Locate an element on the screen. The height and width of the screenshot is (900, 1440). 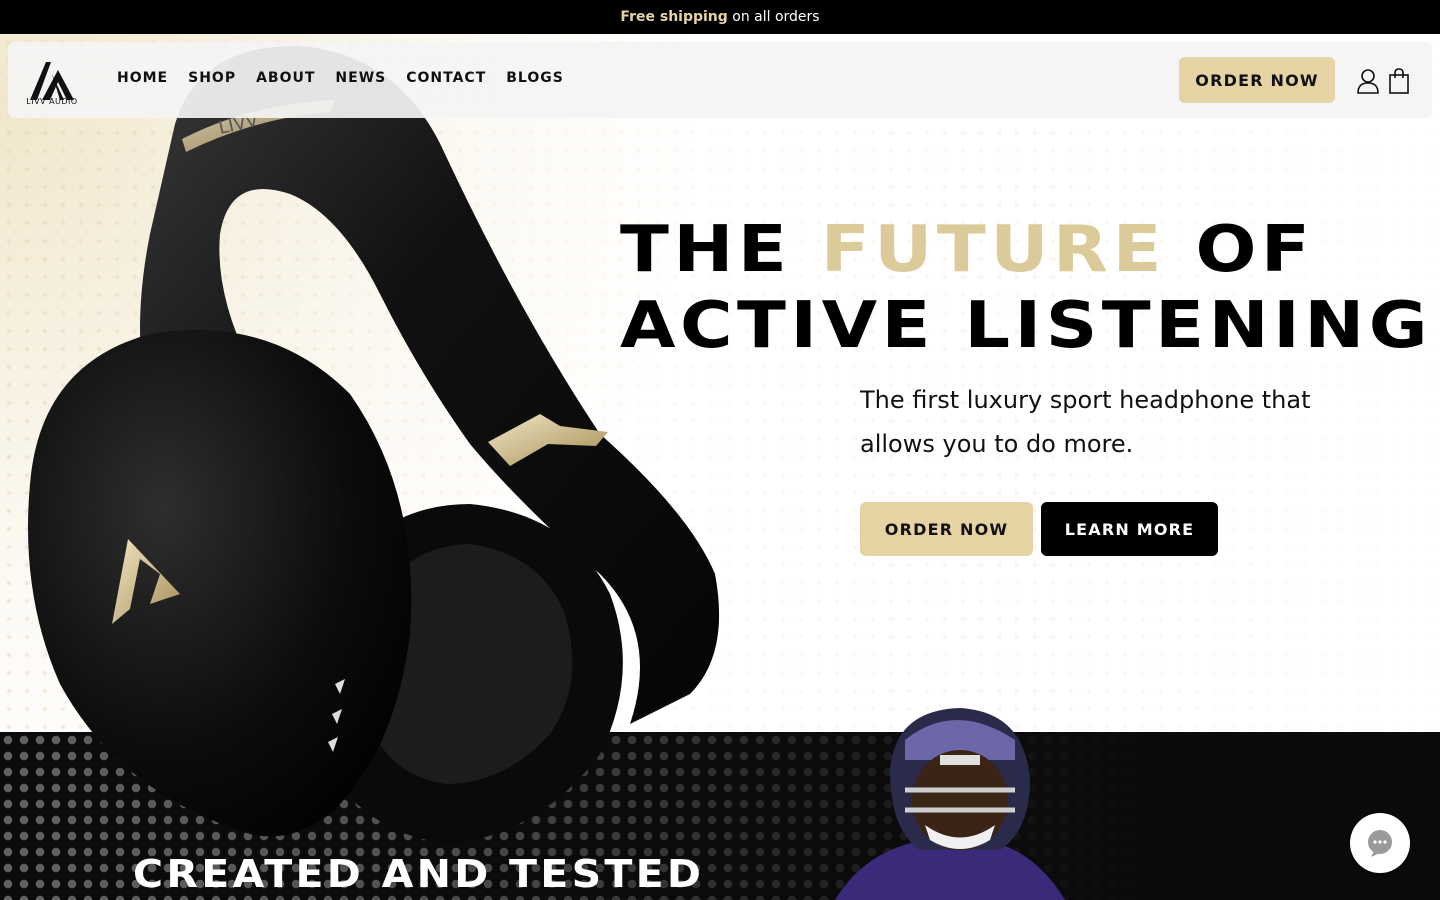
nav-item-contact: CONTACT is located at coordinates (446, 78).